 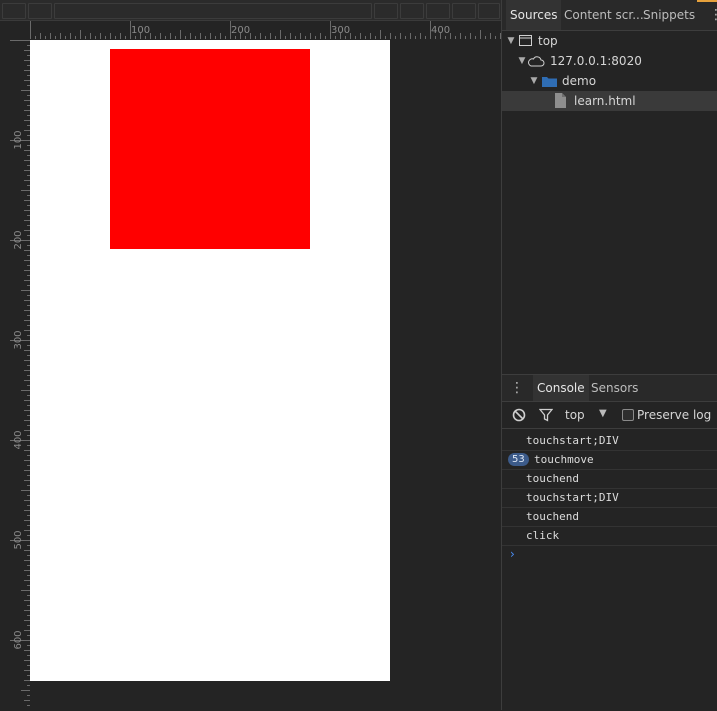 I want to click on tree-item-folder: ▼ demo, so click(x=609, y=81).